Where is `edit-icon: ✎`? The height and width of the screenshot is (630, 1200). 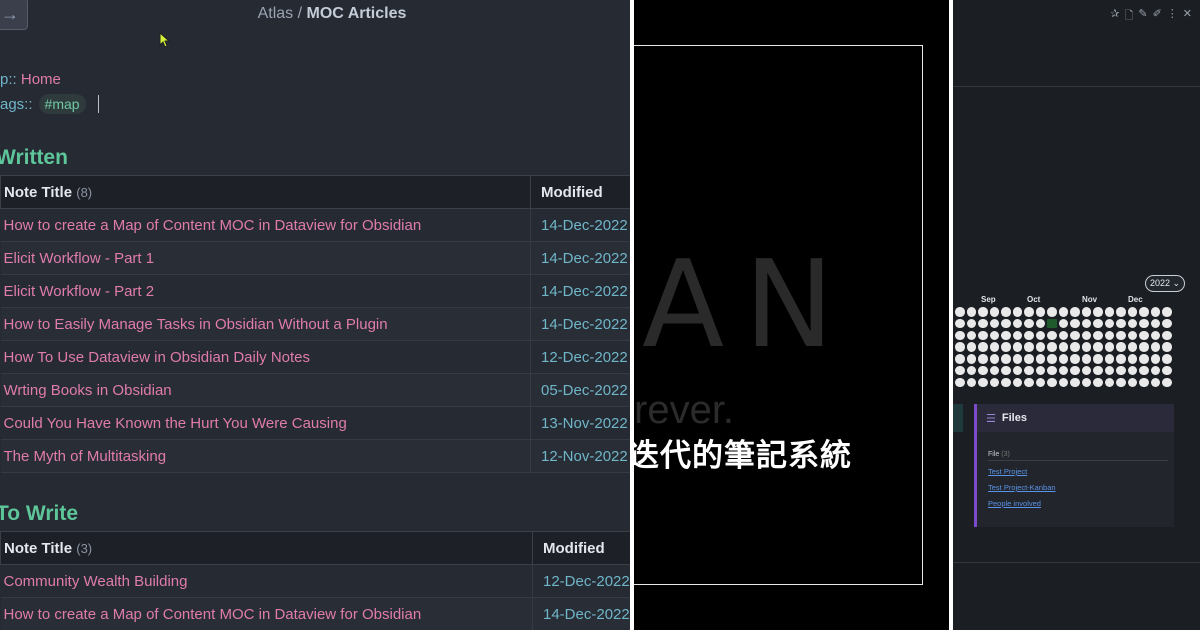
edit-icon: ✎ is located at coordinates (1142, 16).